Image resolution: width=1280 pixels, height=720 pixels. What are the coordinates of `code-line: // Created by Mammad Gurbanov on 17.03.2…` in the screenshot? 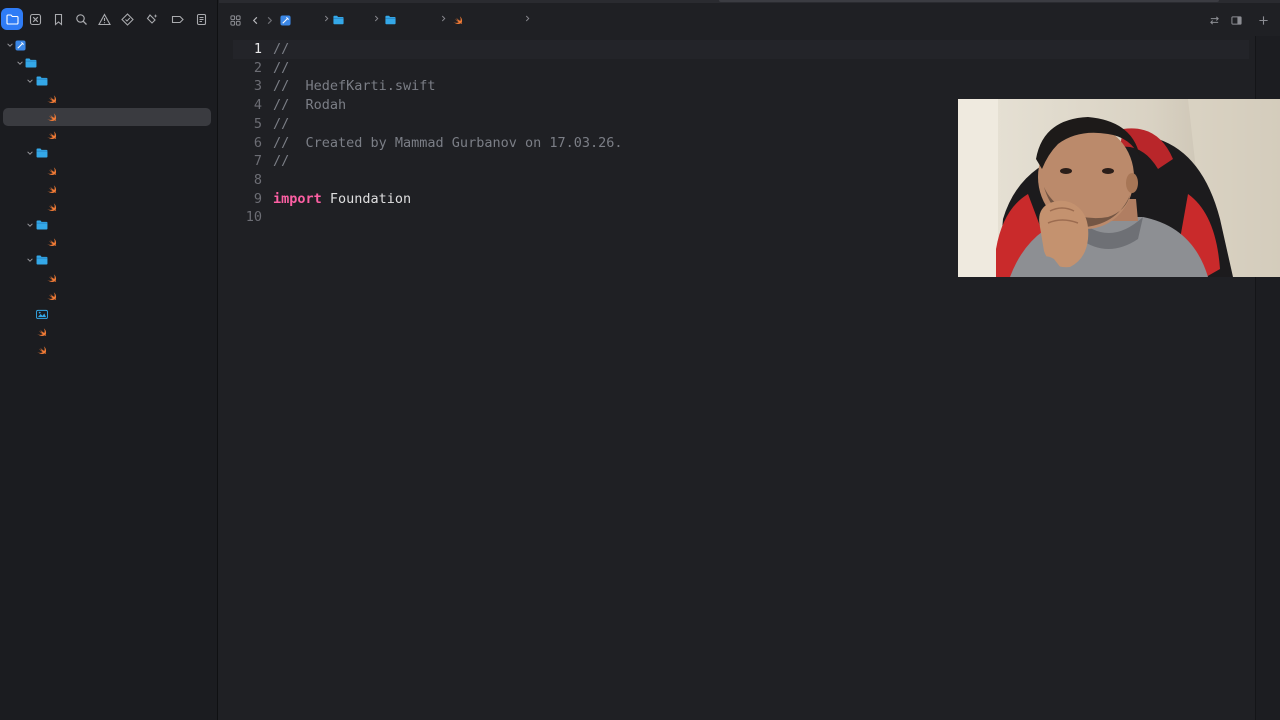 It's located at (448, 143).